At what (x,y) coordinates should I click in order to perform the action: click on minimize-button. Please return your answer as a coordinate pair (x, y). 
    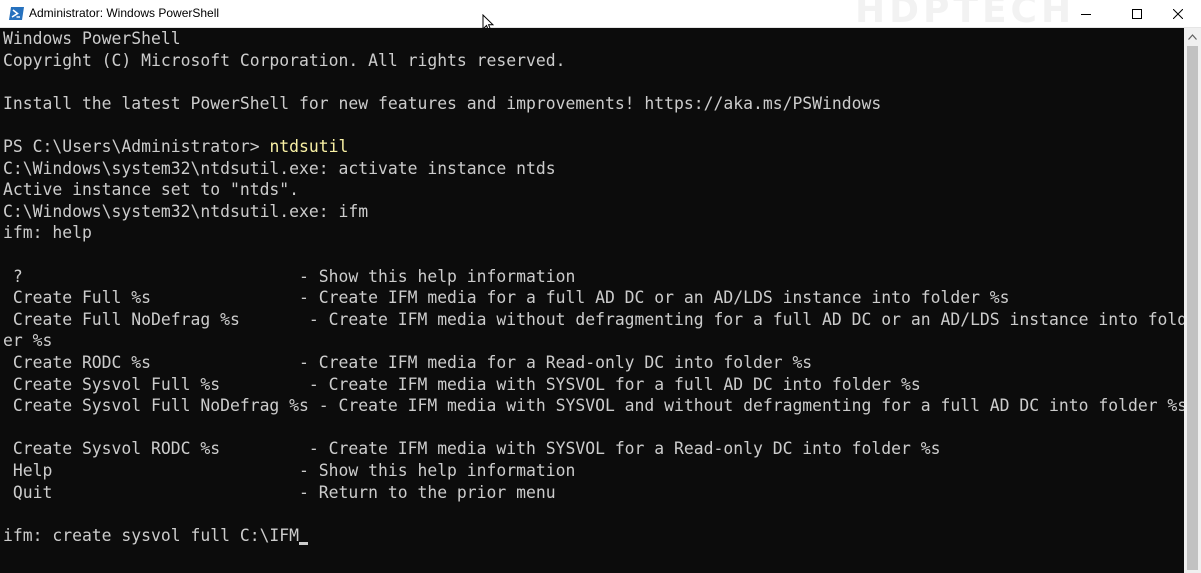
    Looking at the image, I should click on (1086, 13).